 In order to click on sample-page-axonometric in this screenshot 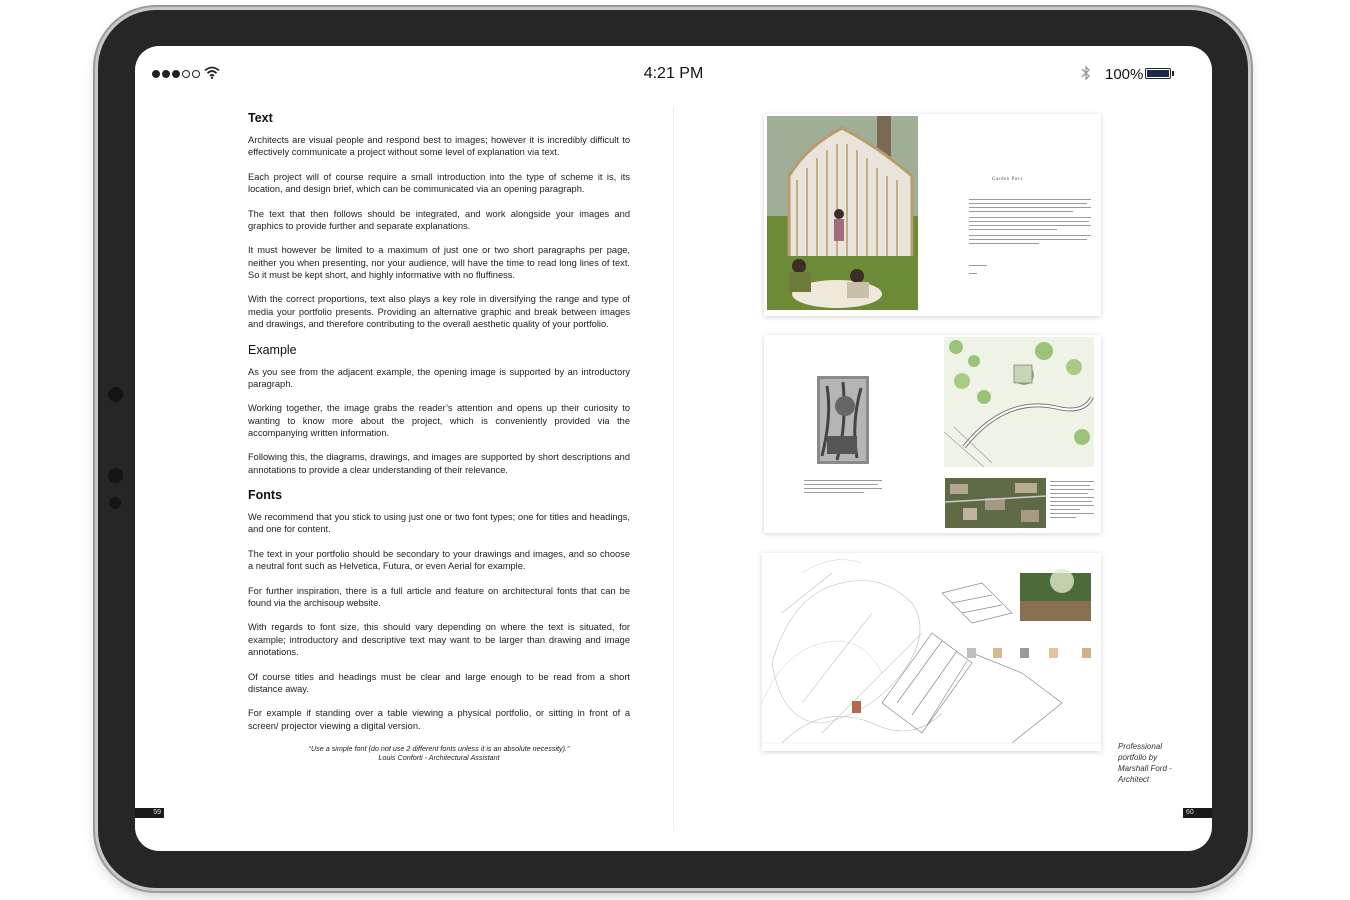, I will do `click(931, 652)`.